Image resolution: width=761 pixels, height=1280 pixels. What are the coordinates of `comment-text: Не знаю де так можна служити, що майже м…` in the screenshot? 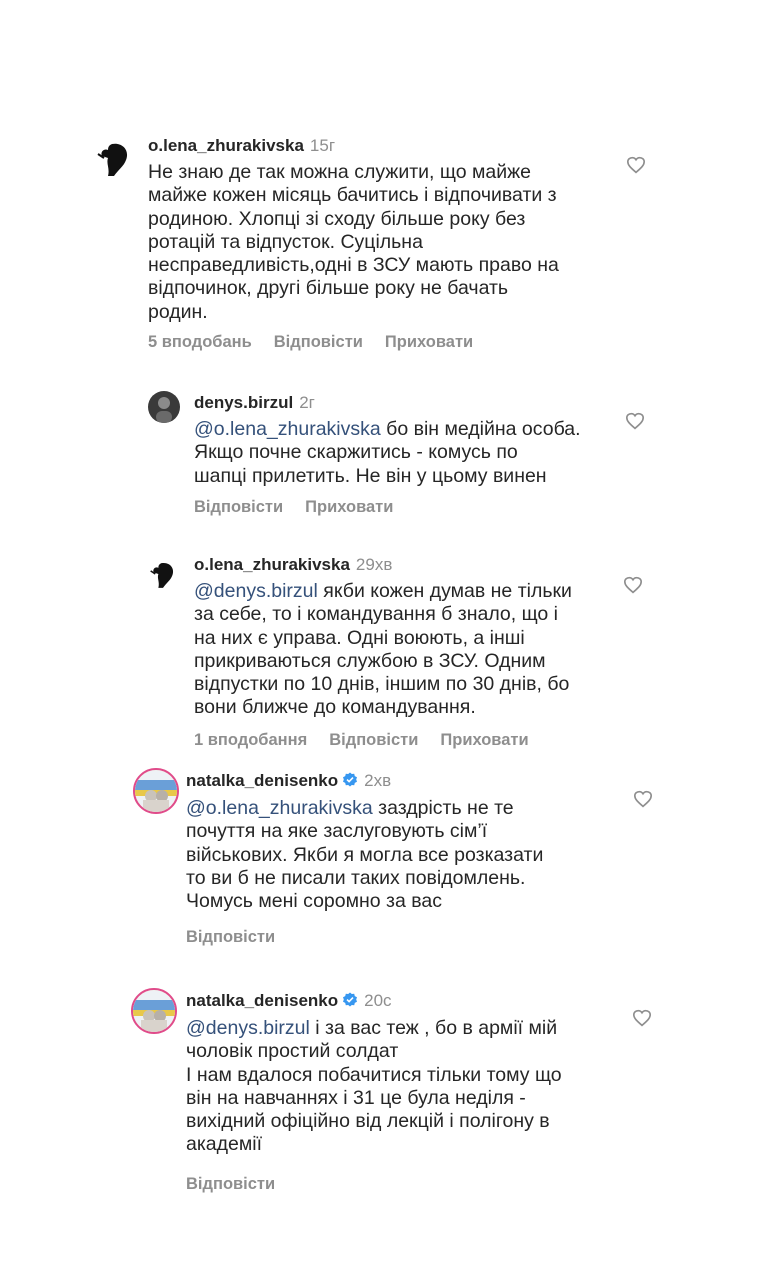 It's located at (353, 242).